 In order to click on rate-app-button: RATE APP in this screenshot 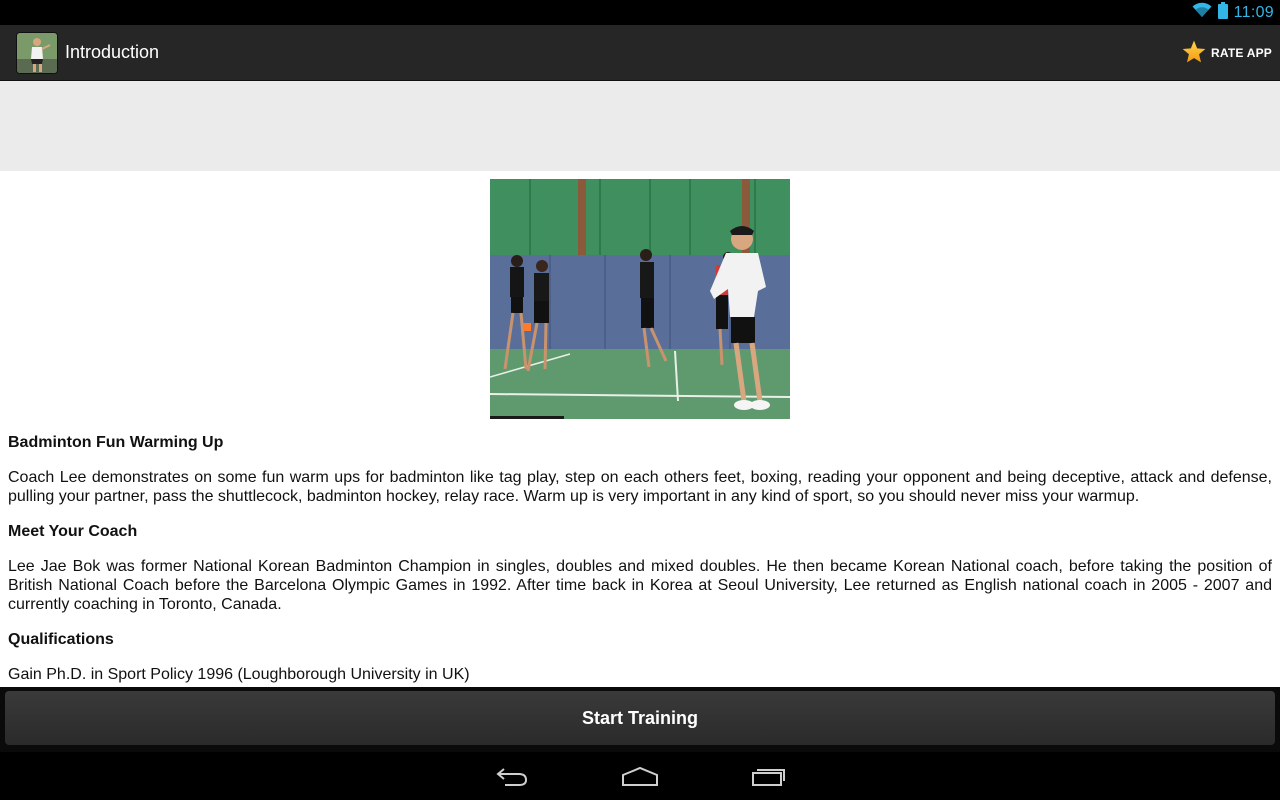, I will do `click(1226, 53)`.